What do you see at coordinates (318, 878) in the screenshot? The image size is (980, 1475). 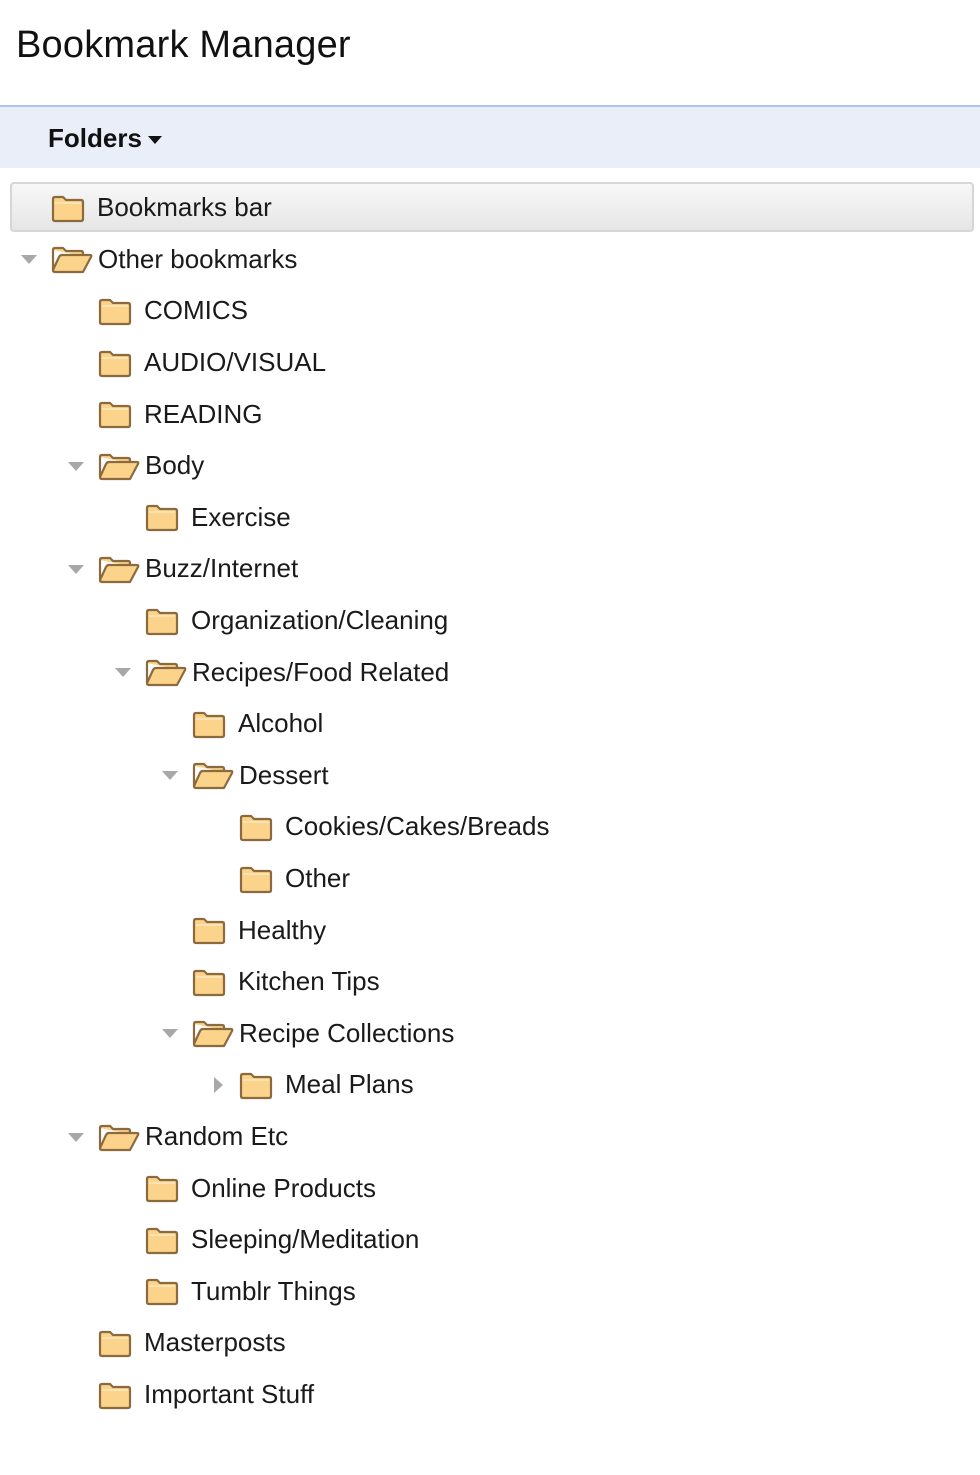 I see `tree-row-label: Other` at bounding box center [318, 878].